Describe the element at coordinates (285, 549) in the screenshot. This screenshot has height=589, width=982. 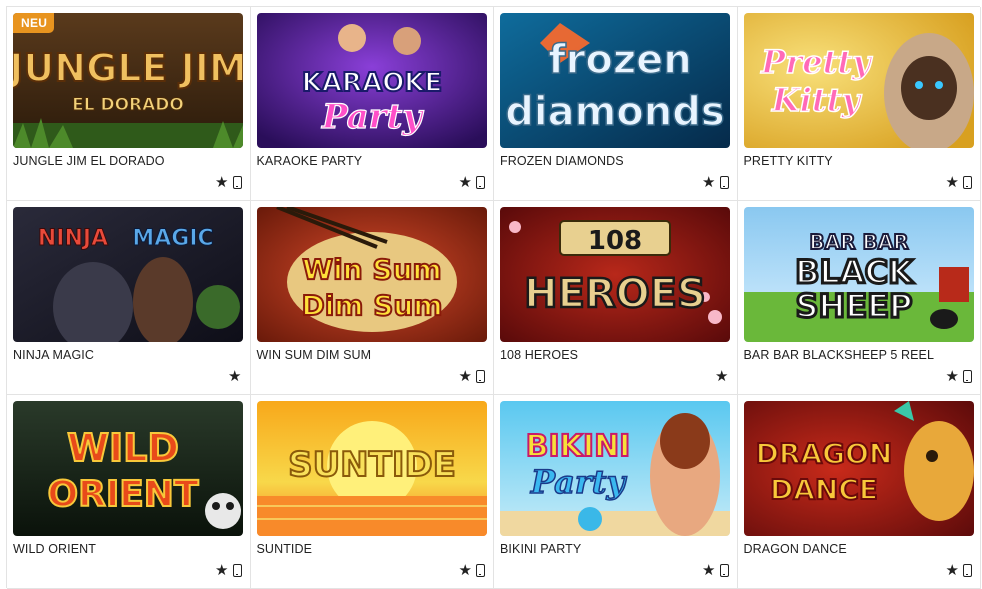
I see `game-title: SUNTIDE` at that location.